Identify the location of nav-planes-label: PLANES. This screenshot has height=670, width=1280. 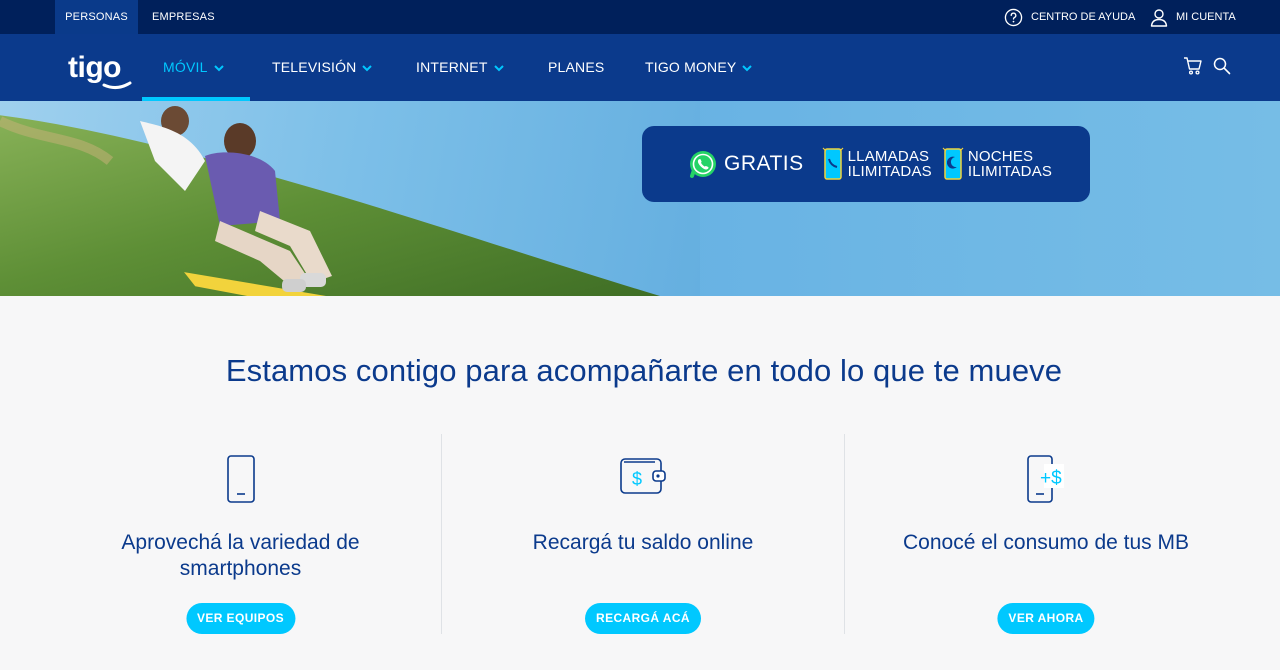
(576, 67).